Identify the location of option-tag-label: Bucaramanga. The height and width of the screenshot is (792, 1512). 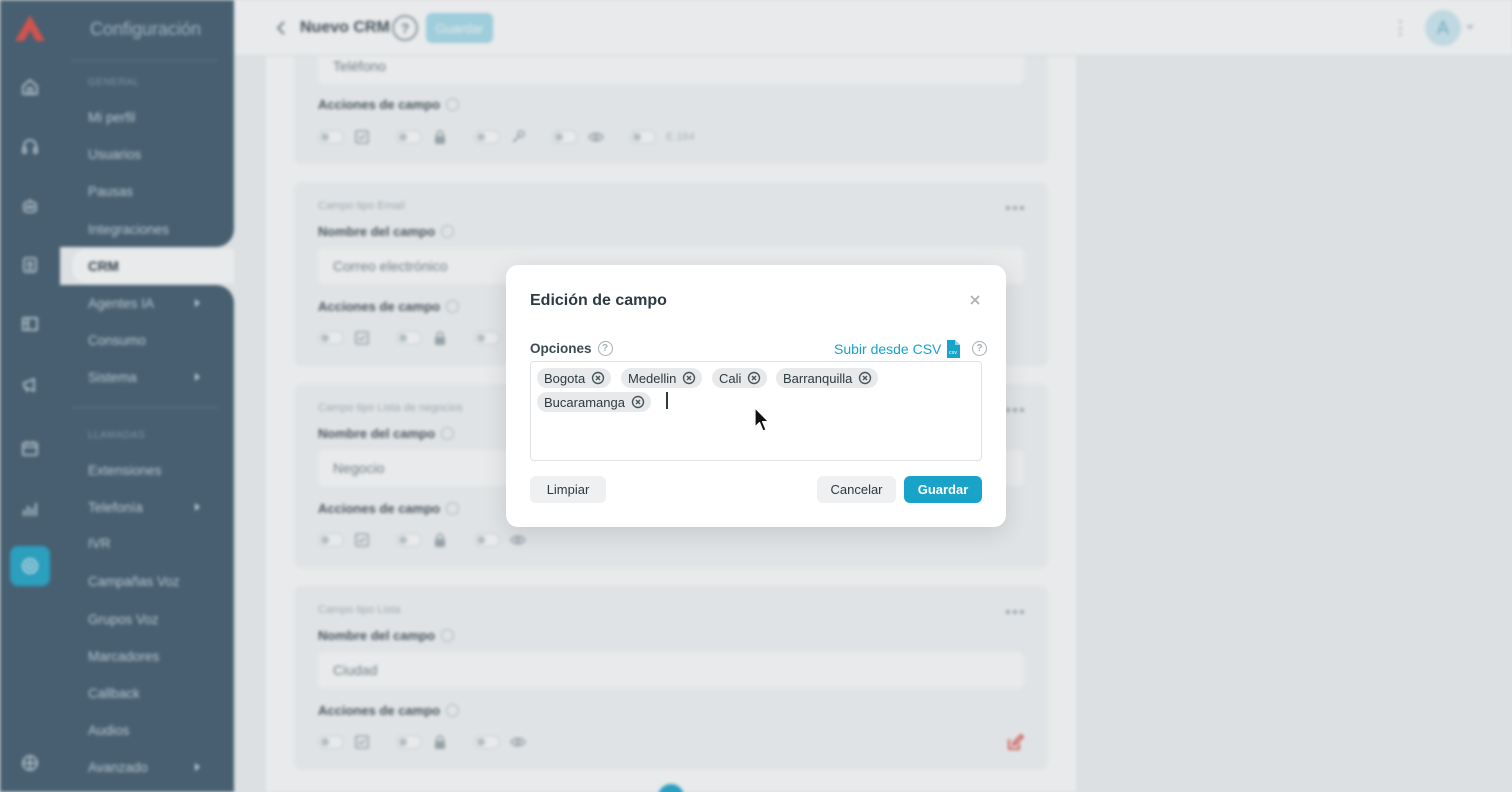
(584, 402).